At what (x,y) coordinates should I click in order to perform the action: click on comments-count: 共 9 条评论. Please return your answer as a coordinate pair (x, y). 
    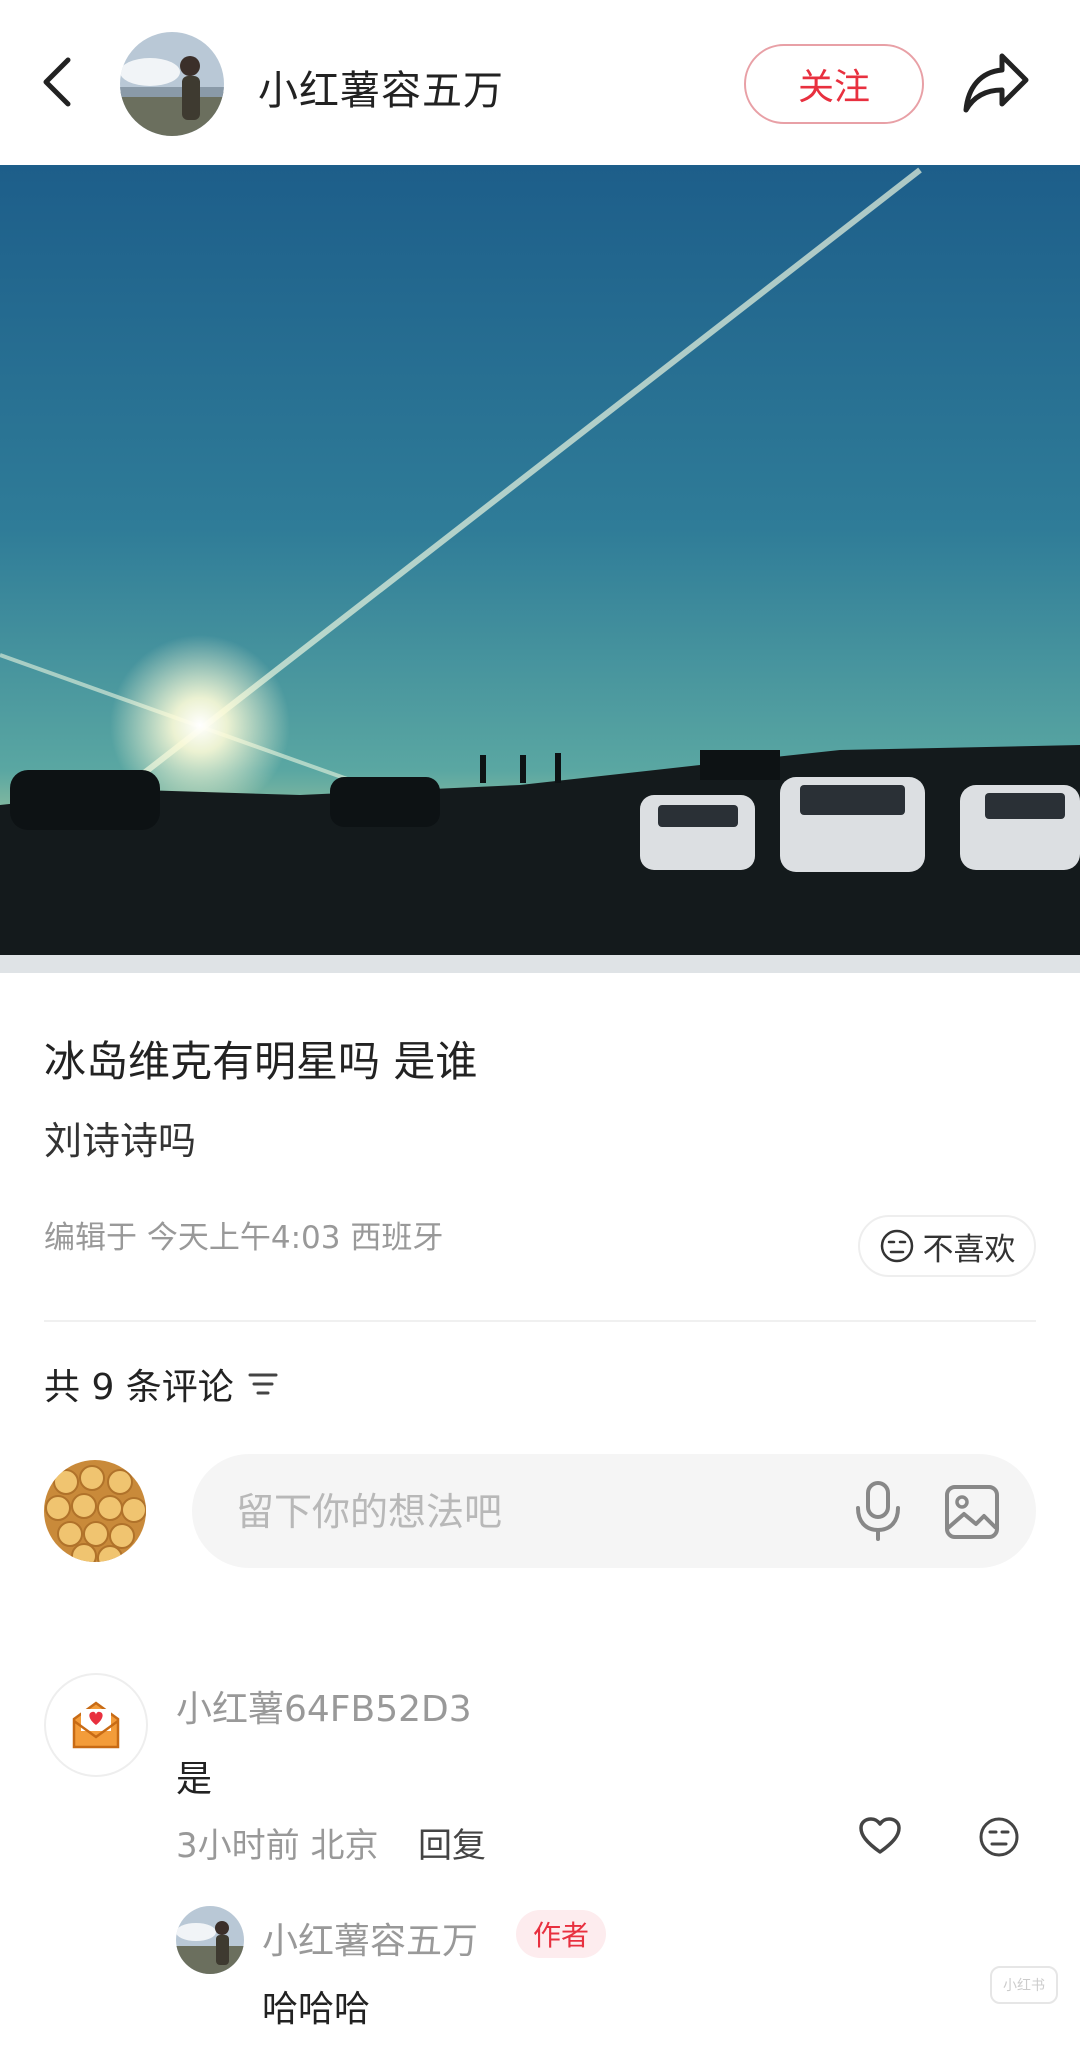
    Looking at the image, I should click on (161, 1384).